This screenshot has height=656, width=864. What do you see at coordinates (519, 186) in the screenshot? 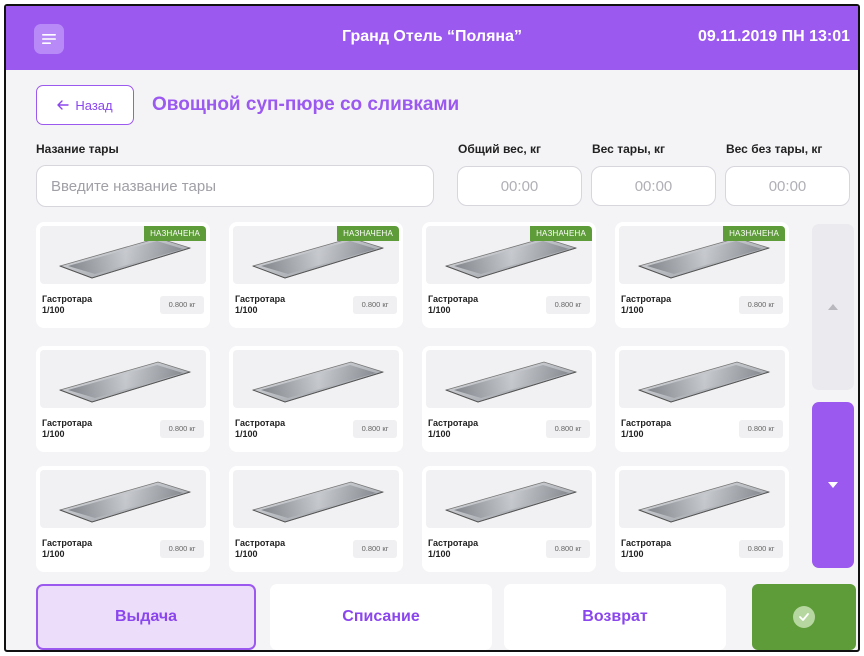
I see `total-weight-input: 00:00` at bounding box center [519, 186].